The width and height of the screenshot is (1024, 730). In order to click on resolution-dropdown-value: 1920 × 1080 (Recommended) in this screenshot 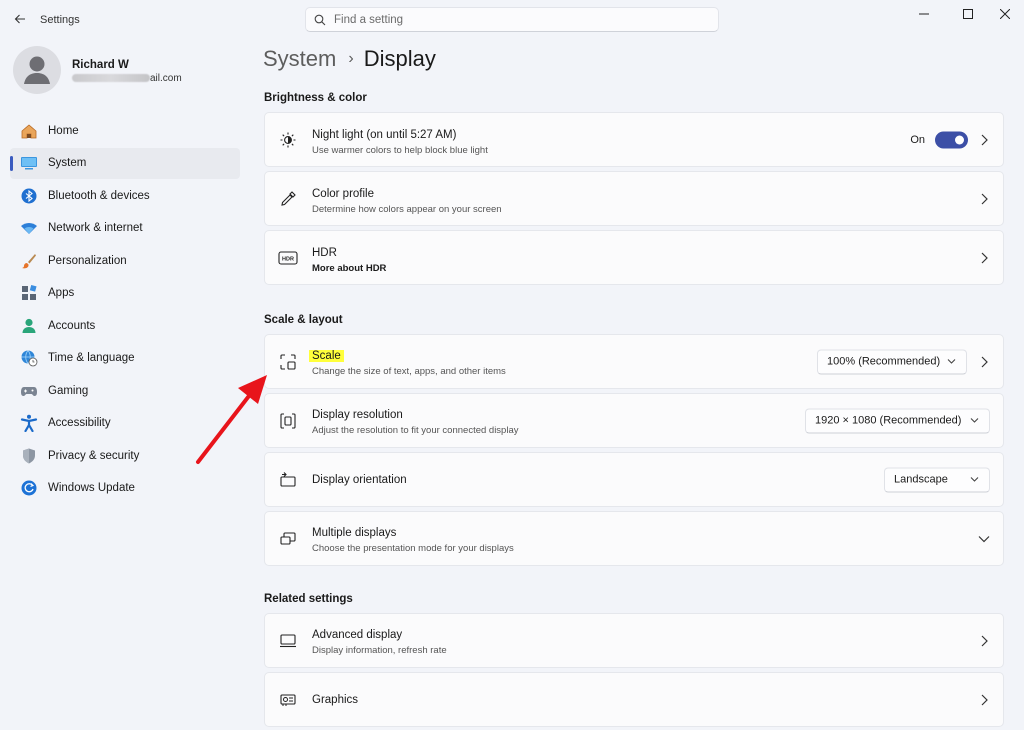, I will do `click(888, 420)`.